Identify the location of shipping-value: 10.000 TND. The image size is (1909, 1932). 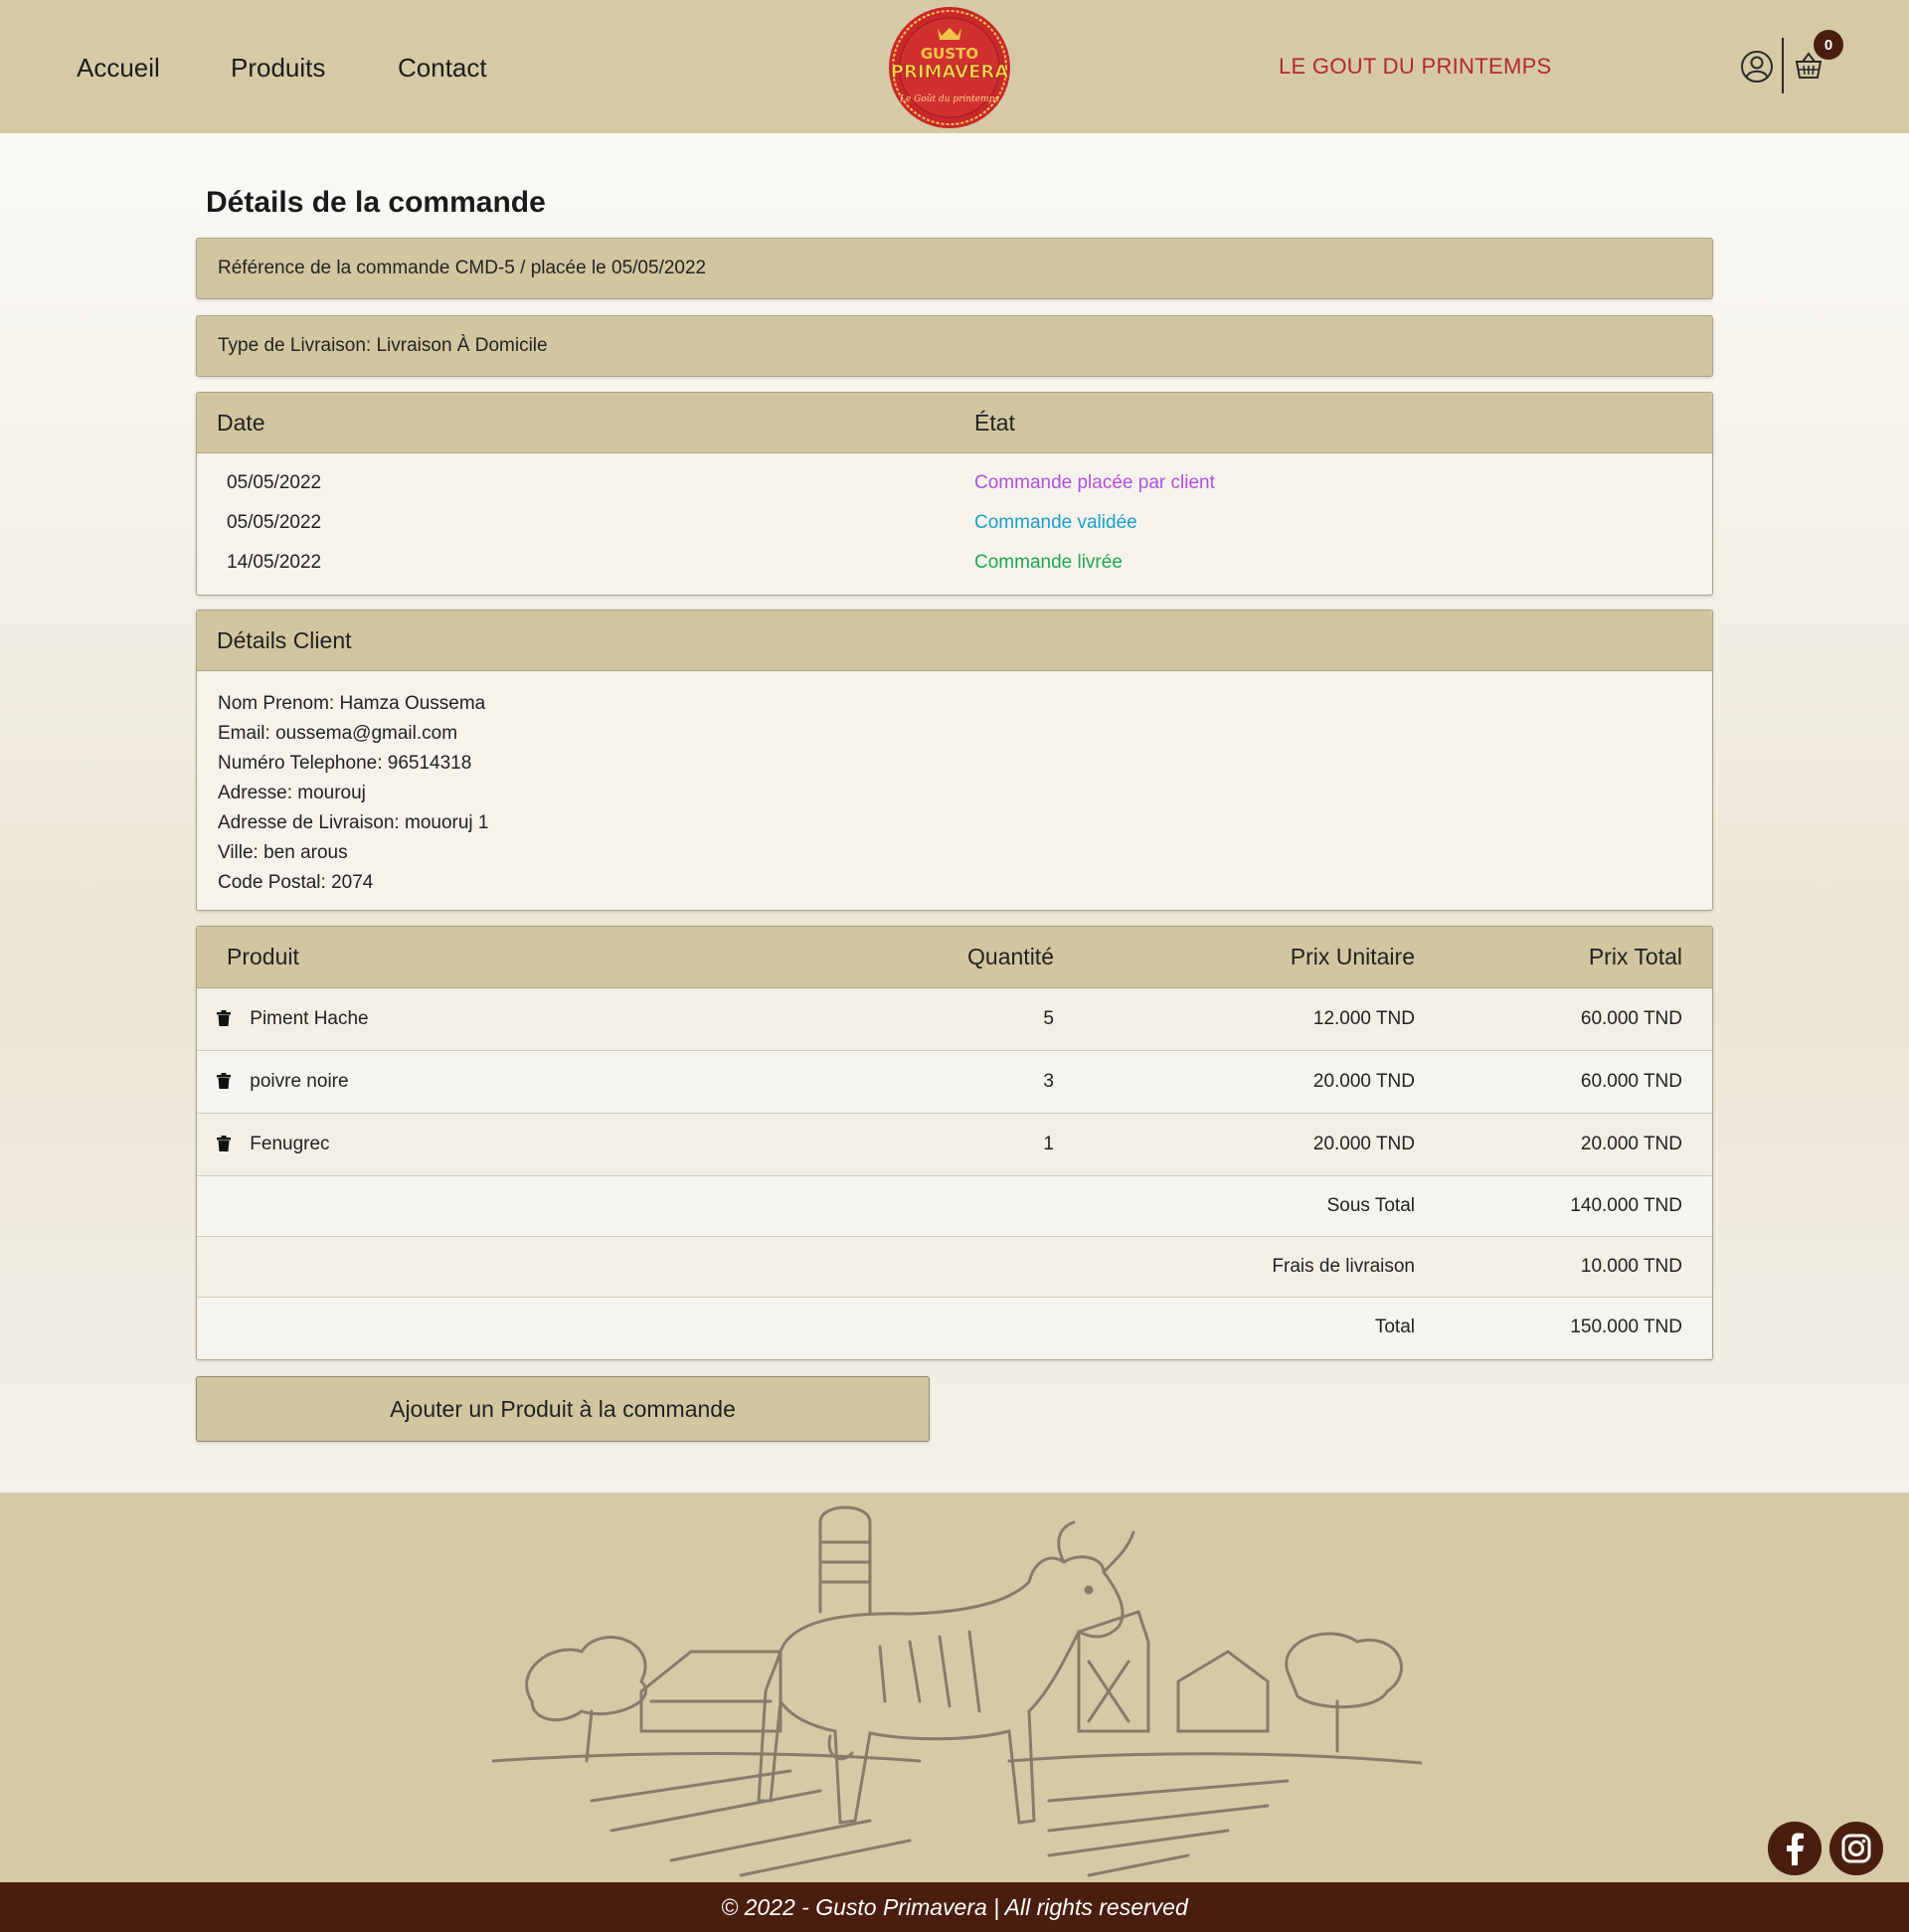
(1564, 1267).